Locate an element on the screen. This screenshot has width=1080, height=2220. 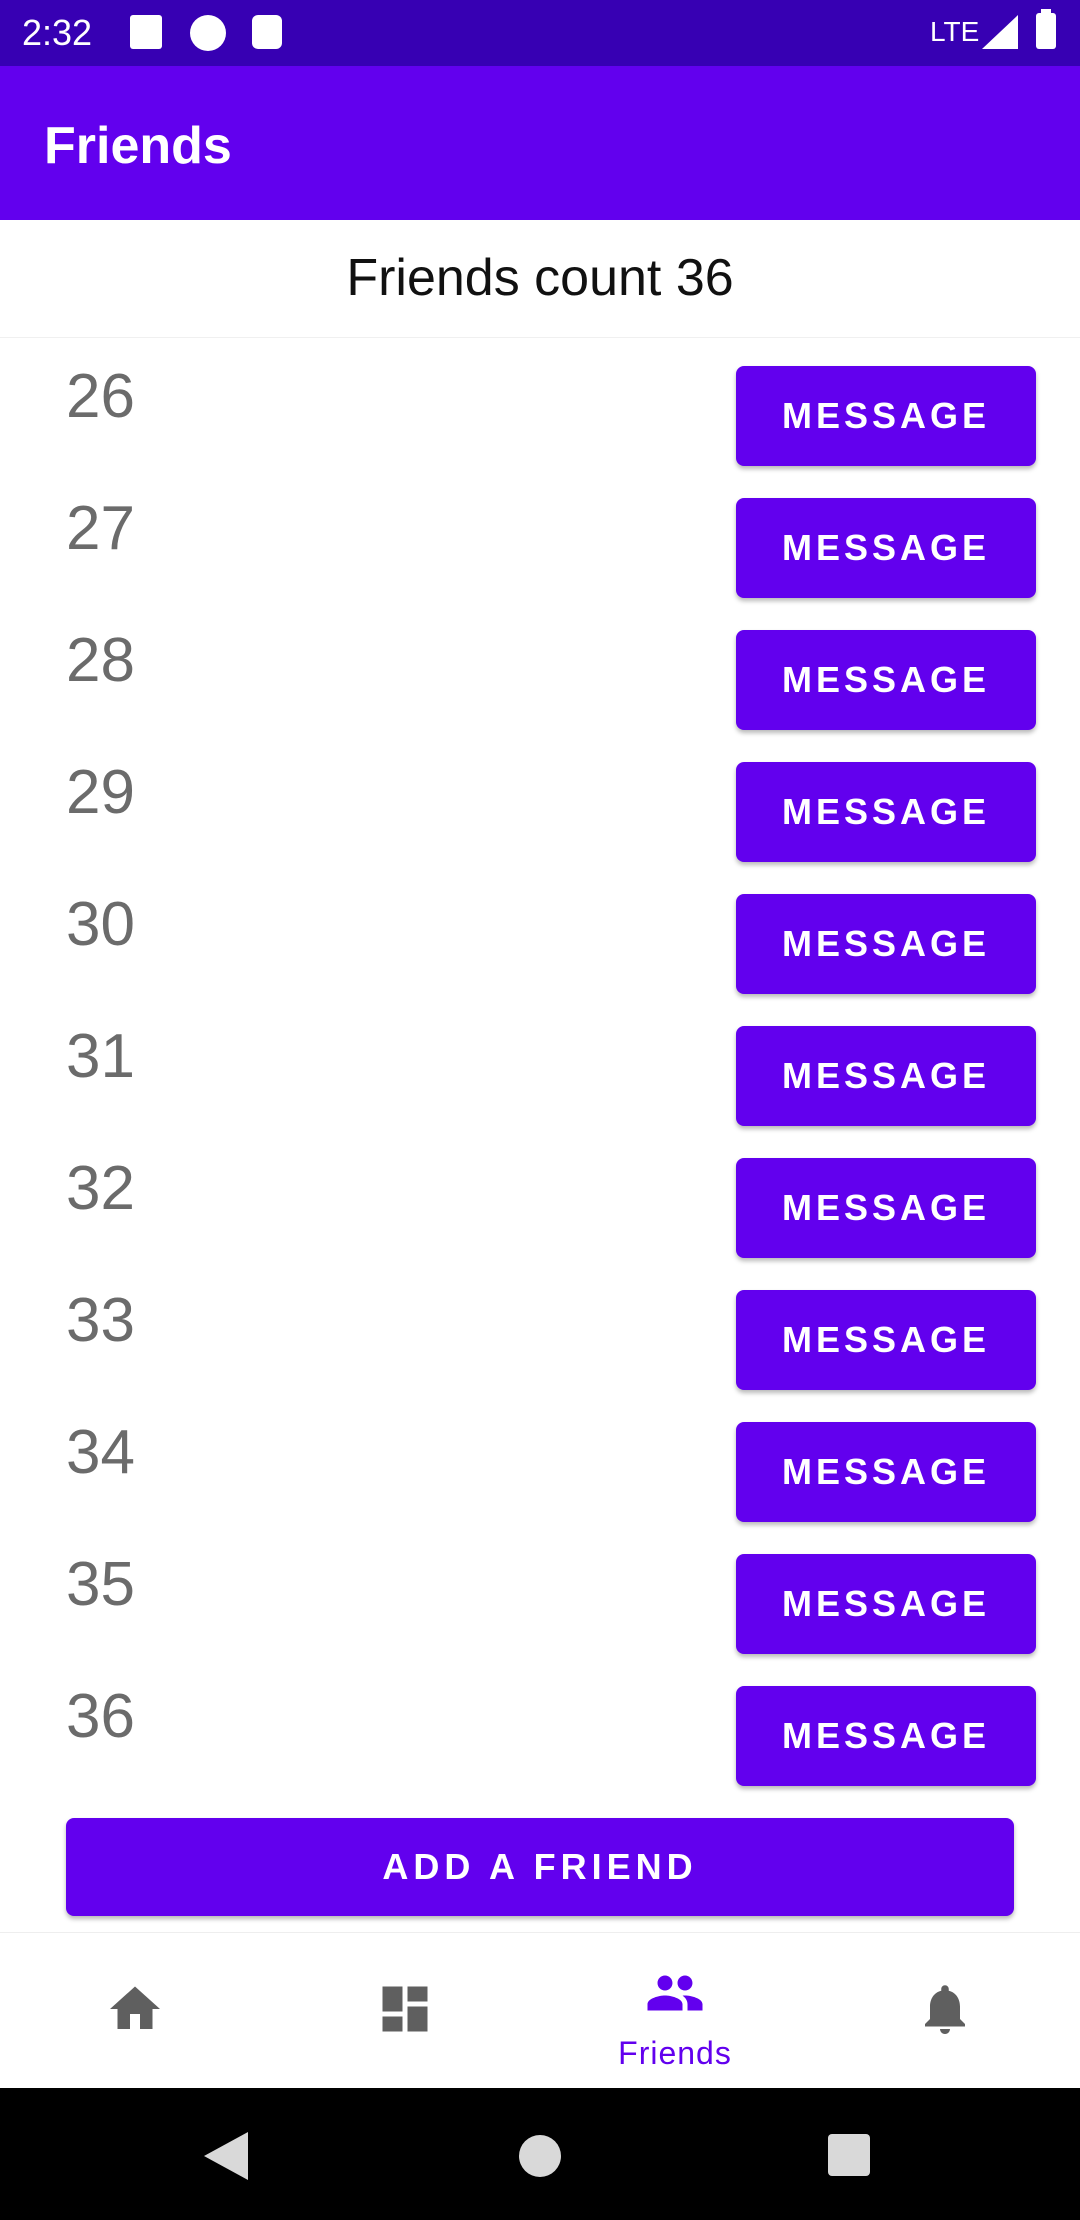
battery-icon is located at coordinates (1046, 29).